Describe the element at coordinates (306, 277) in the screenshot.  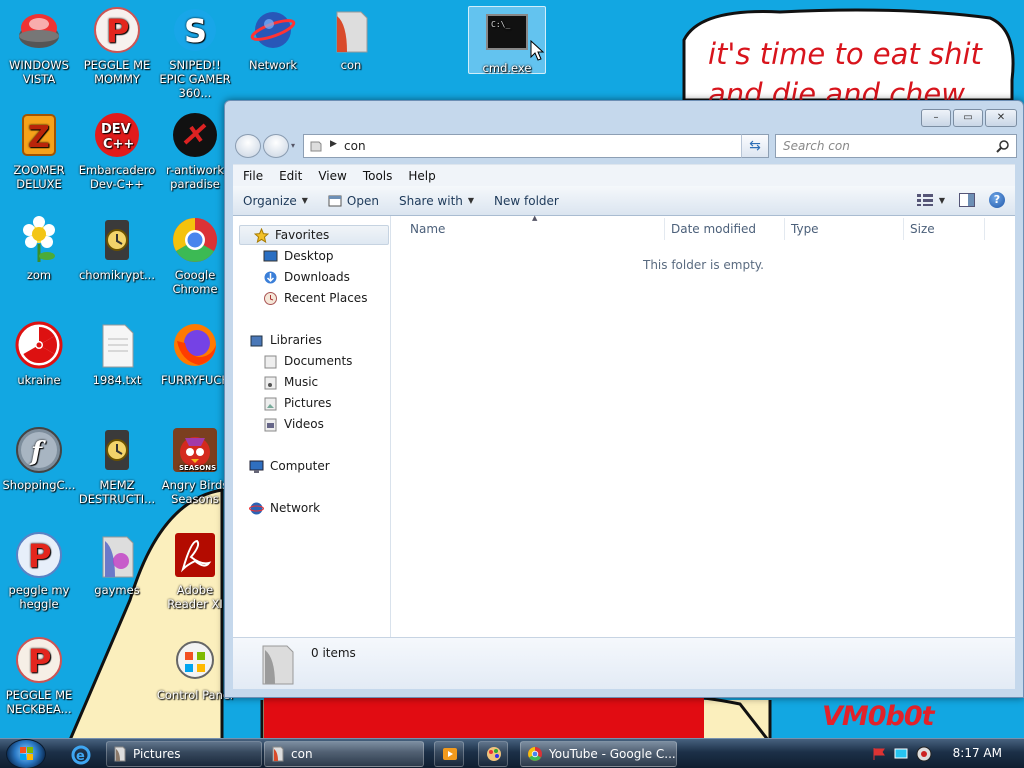
I see `nav-downloads: Downloads` at that location.